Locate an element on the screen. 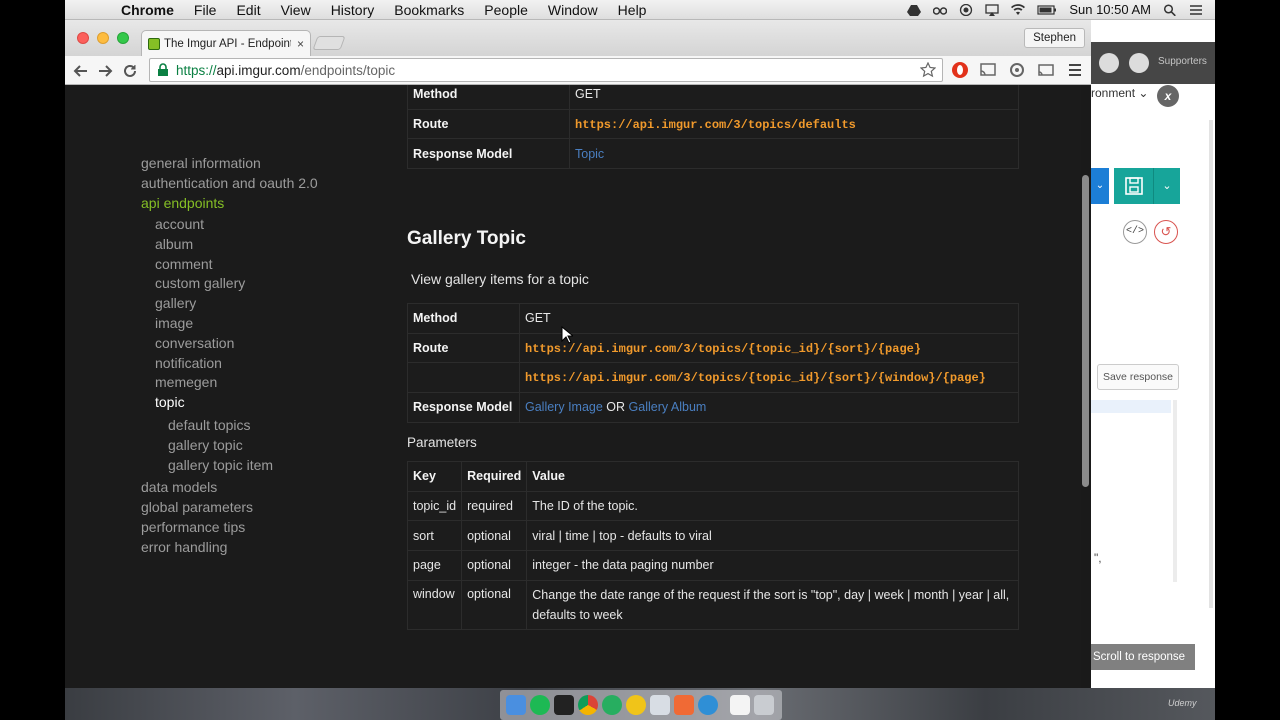  nav-image: image is located at coordinates (229, 324).